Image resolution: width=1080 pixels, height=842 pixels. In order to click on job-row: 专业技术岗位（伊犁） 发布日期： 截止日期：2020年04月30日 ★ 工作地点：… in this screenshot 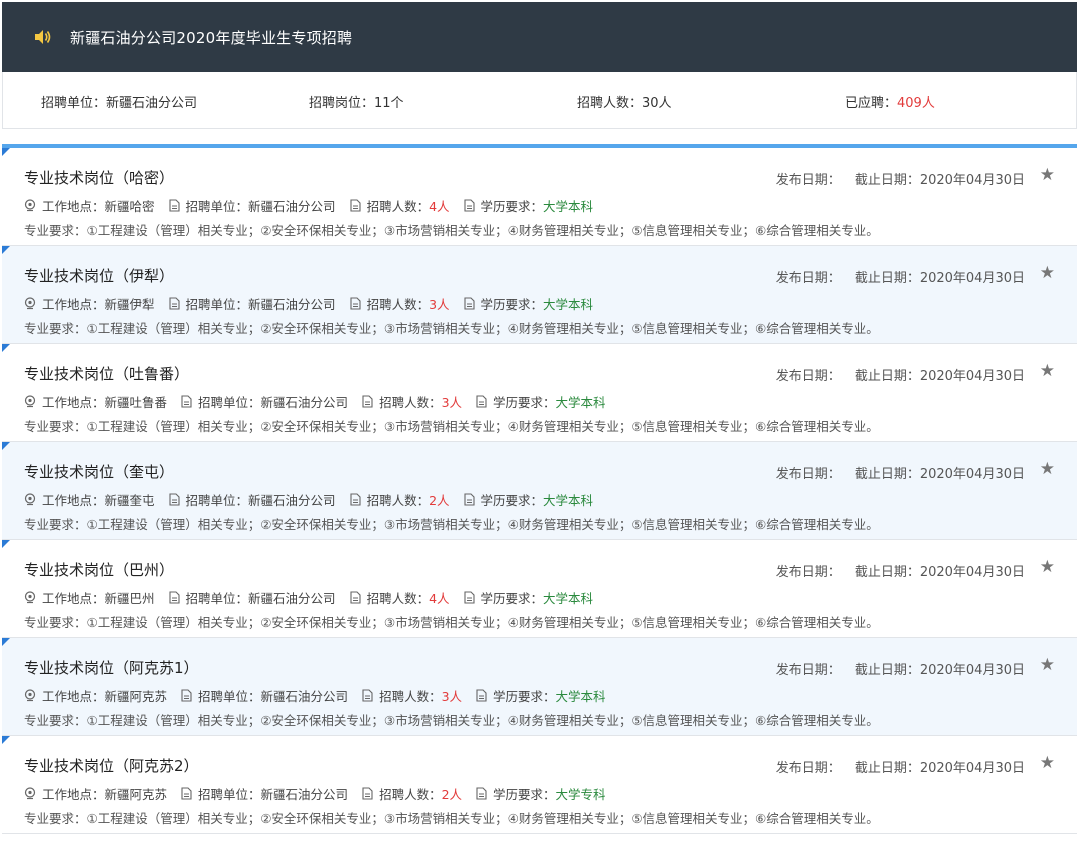, I will do `click(539, 295)`.